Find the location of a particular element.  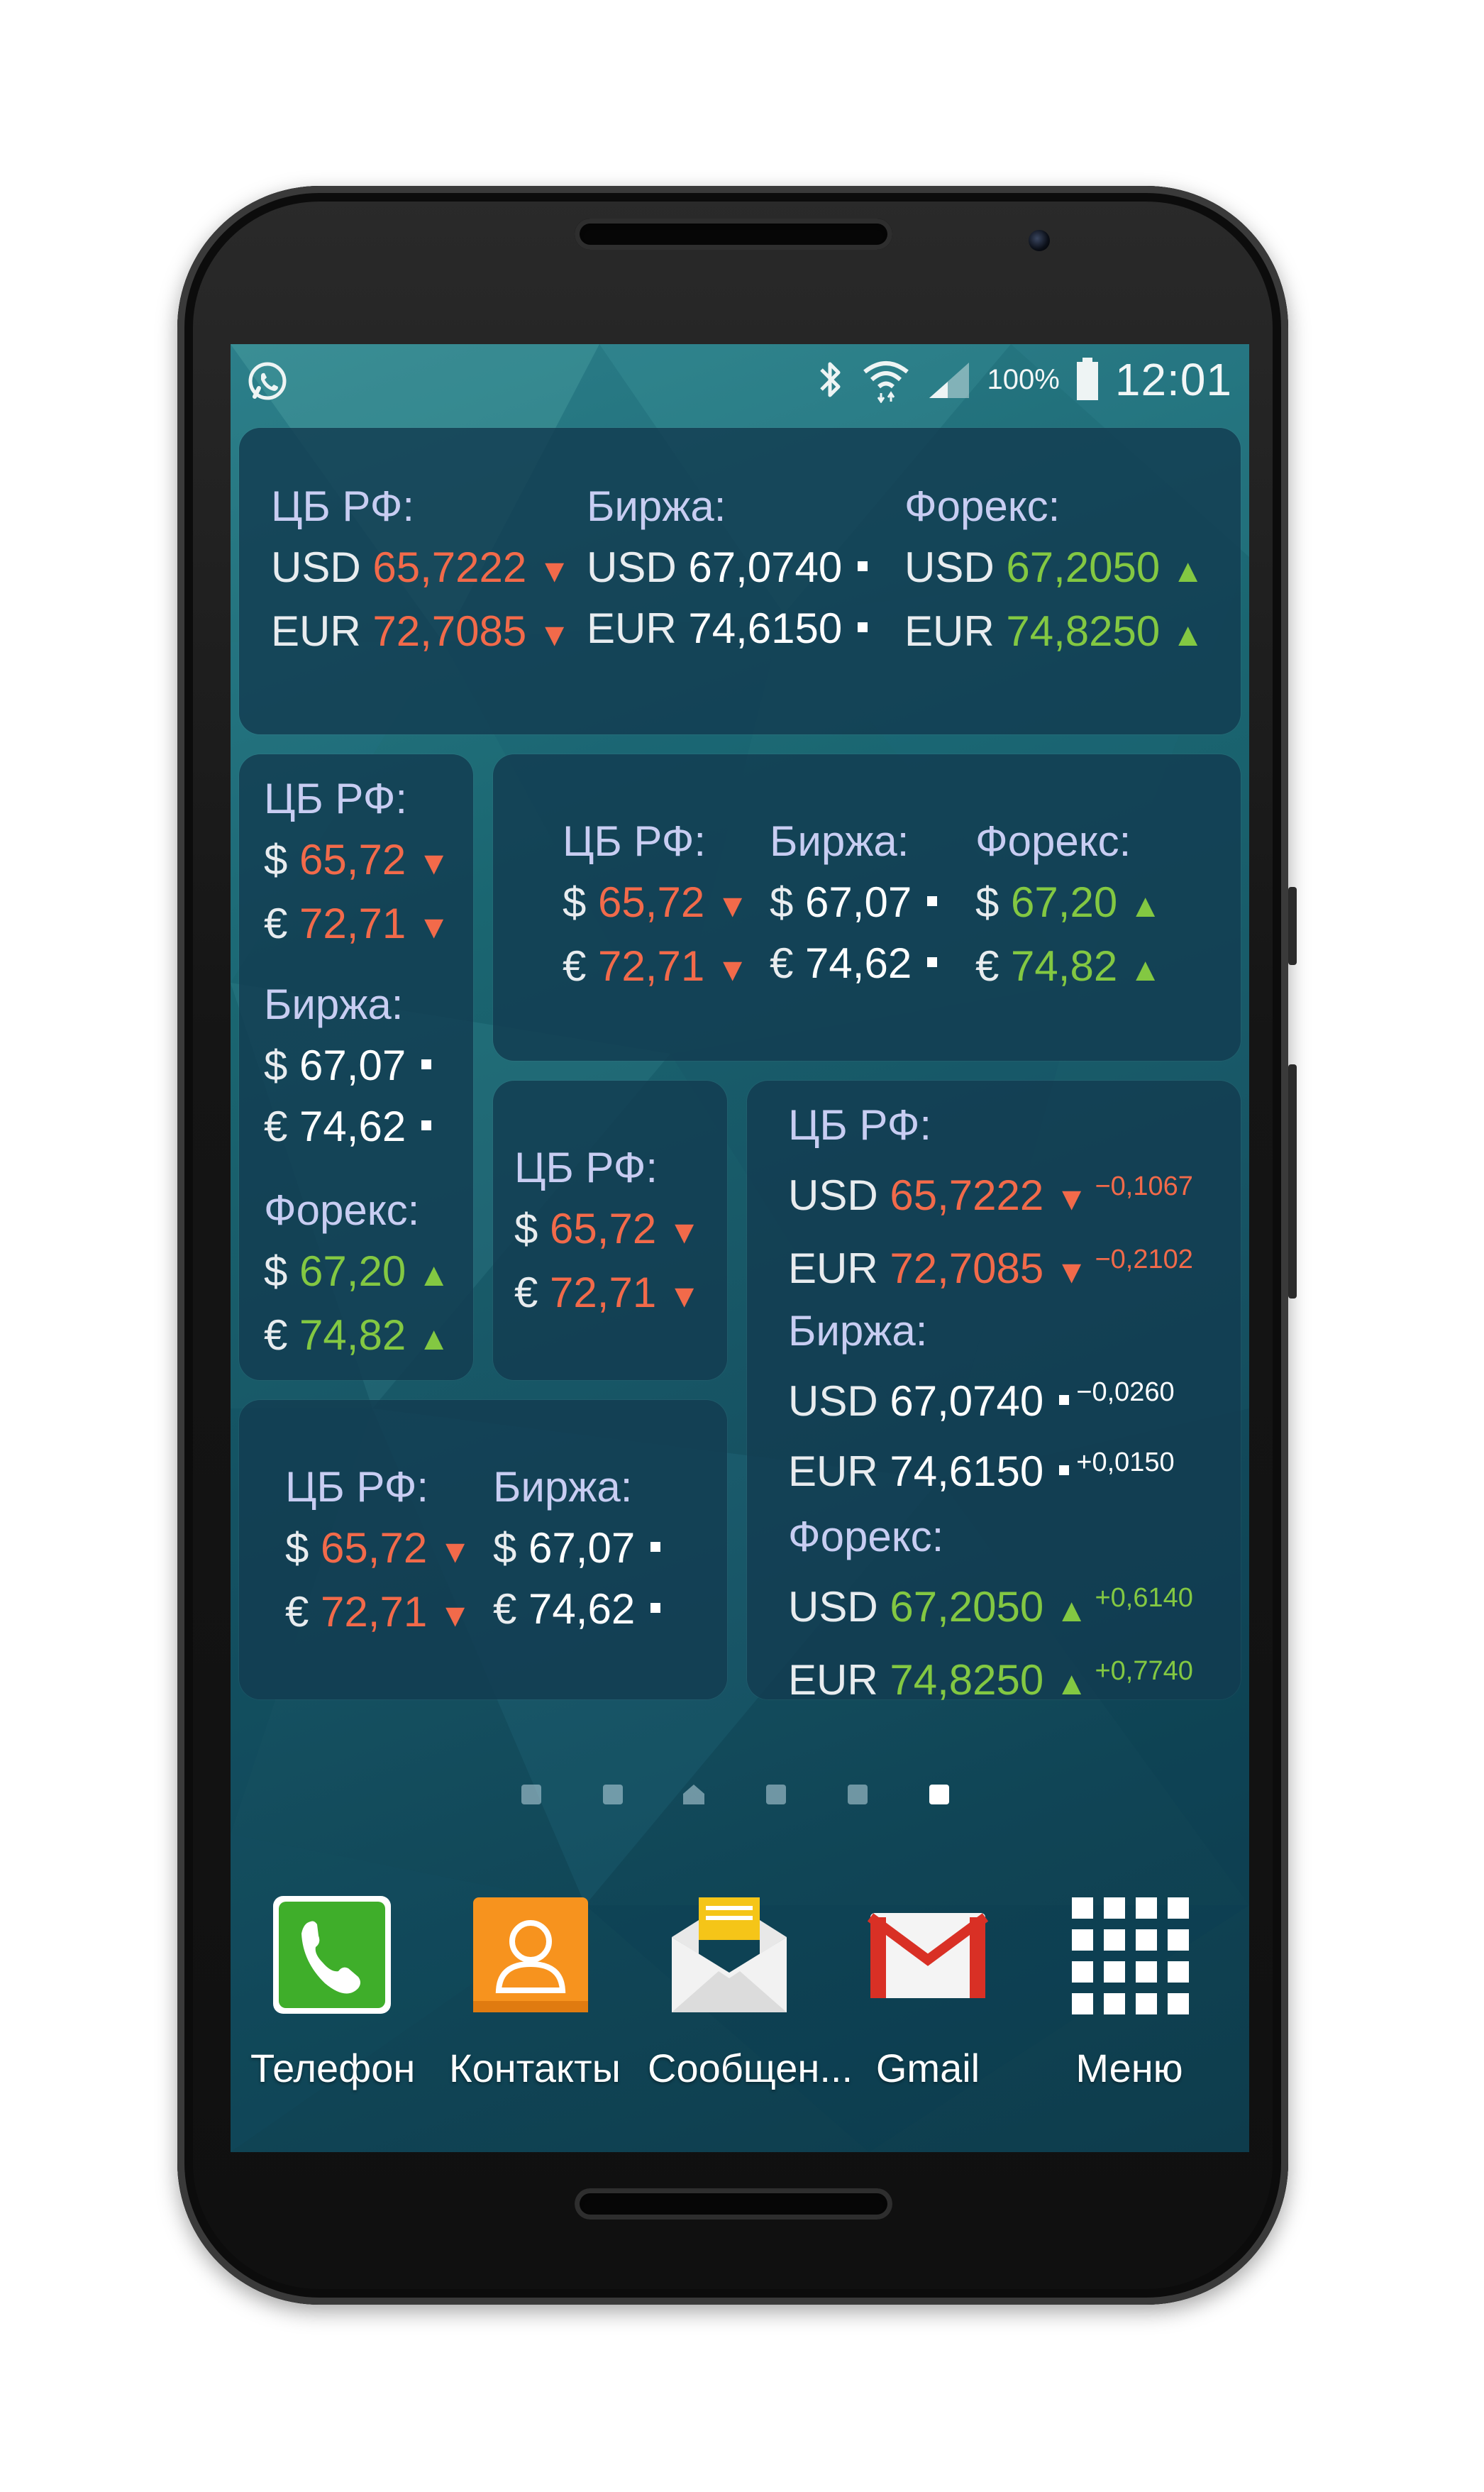

status-icons: 100% 12:01 is located at coordinates (1023, 379).